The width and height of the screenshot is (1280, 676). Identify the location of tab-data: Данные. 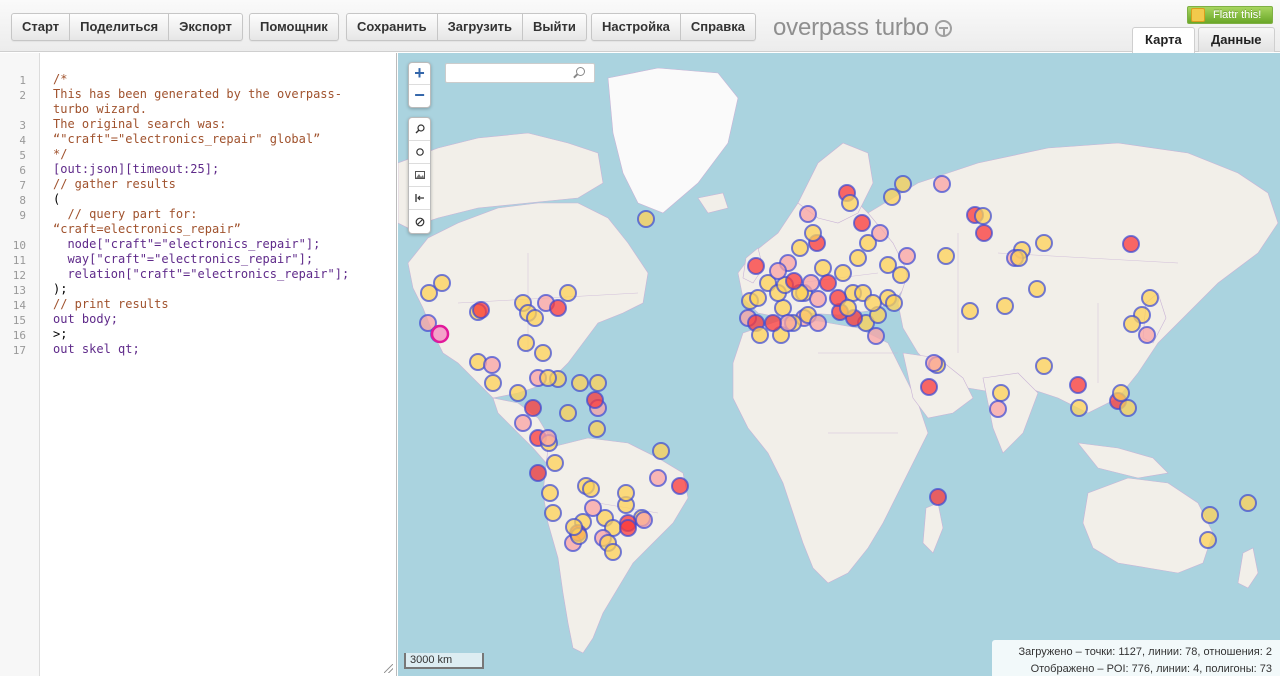
(1236, 39).